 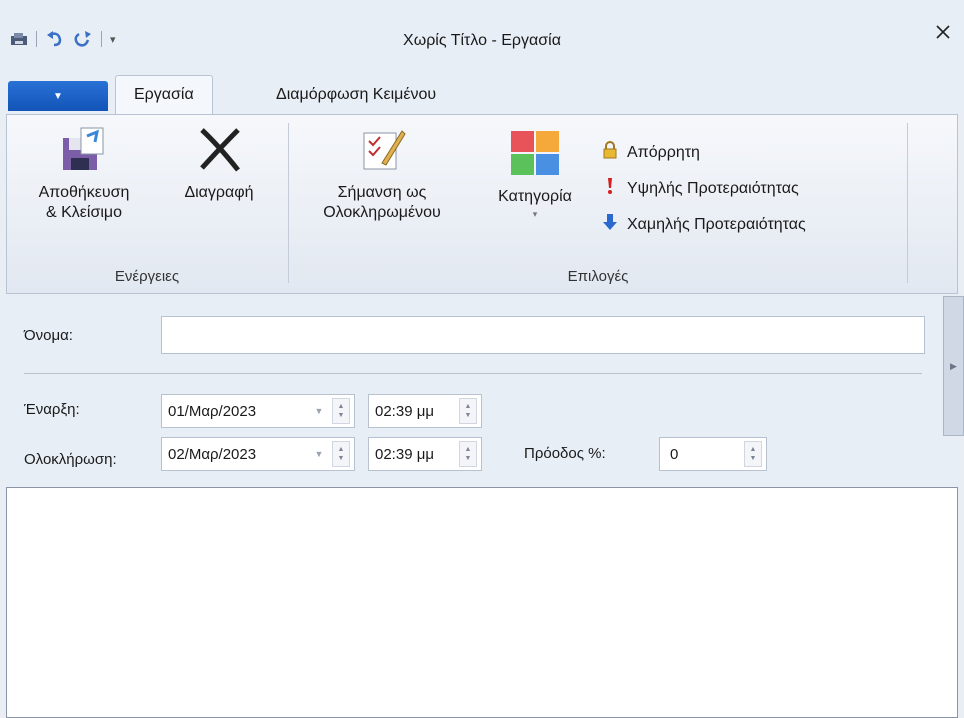 I want to click on category-button: Κατηγορία ▾, so click(x=535, y=171).